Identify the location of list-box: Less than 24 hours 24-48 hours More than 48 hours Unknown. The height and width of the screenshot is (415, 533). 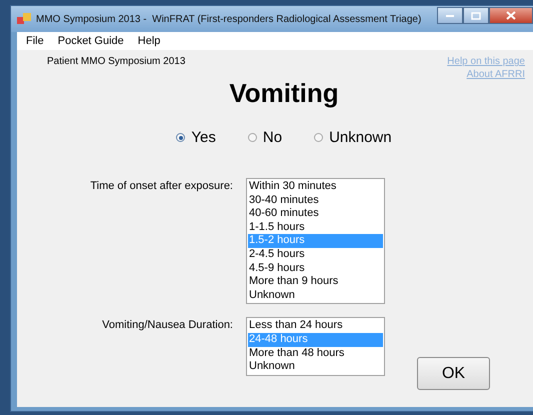
(315, 346).